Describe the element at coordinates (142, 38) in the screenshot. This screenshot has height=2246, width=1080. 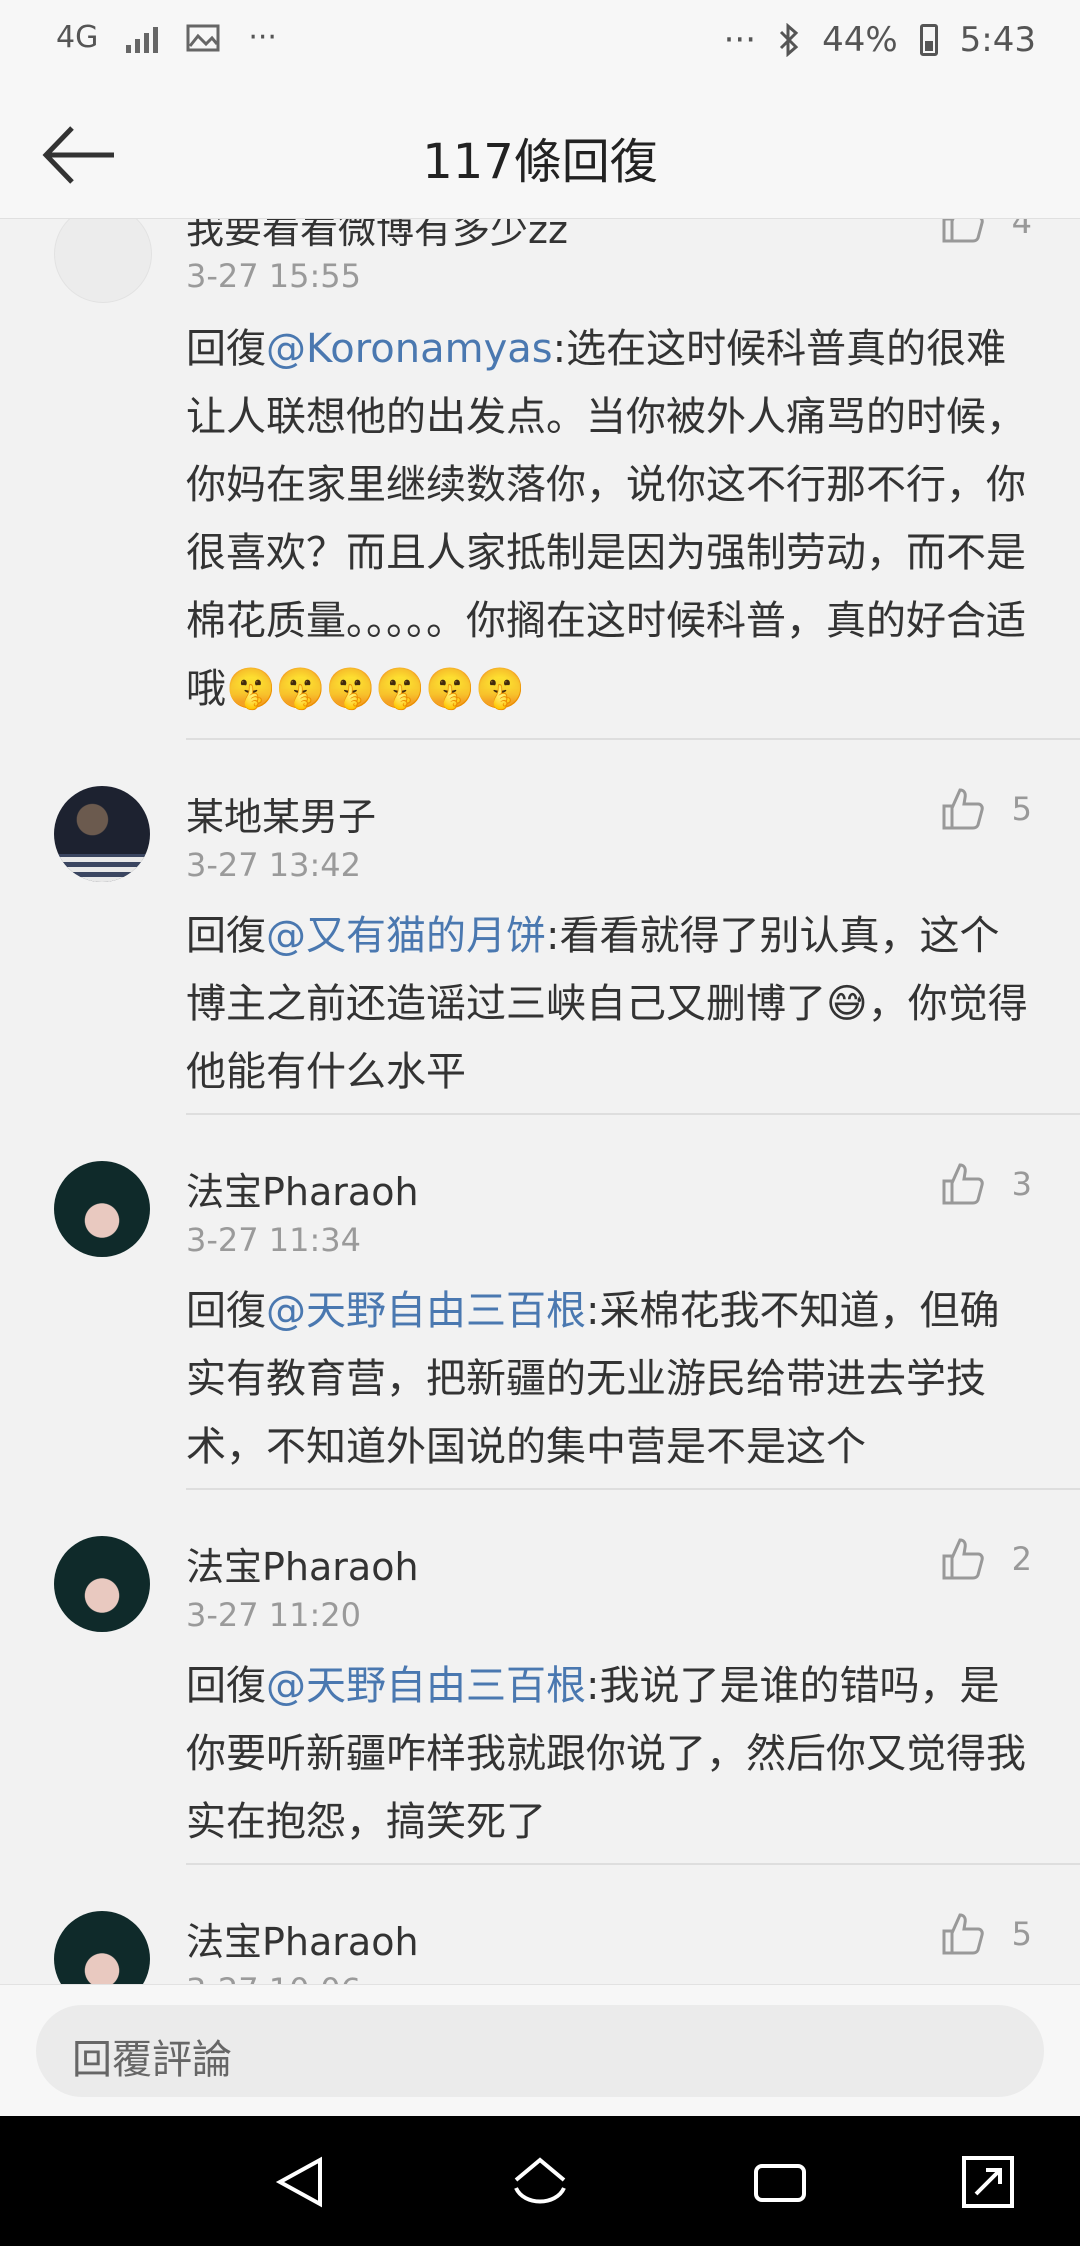
I see `signal-icon` at that location.